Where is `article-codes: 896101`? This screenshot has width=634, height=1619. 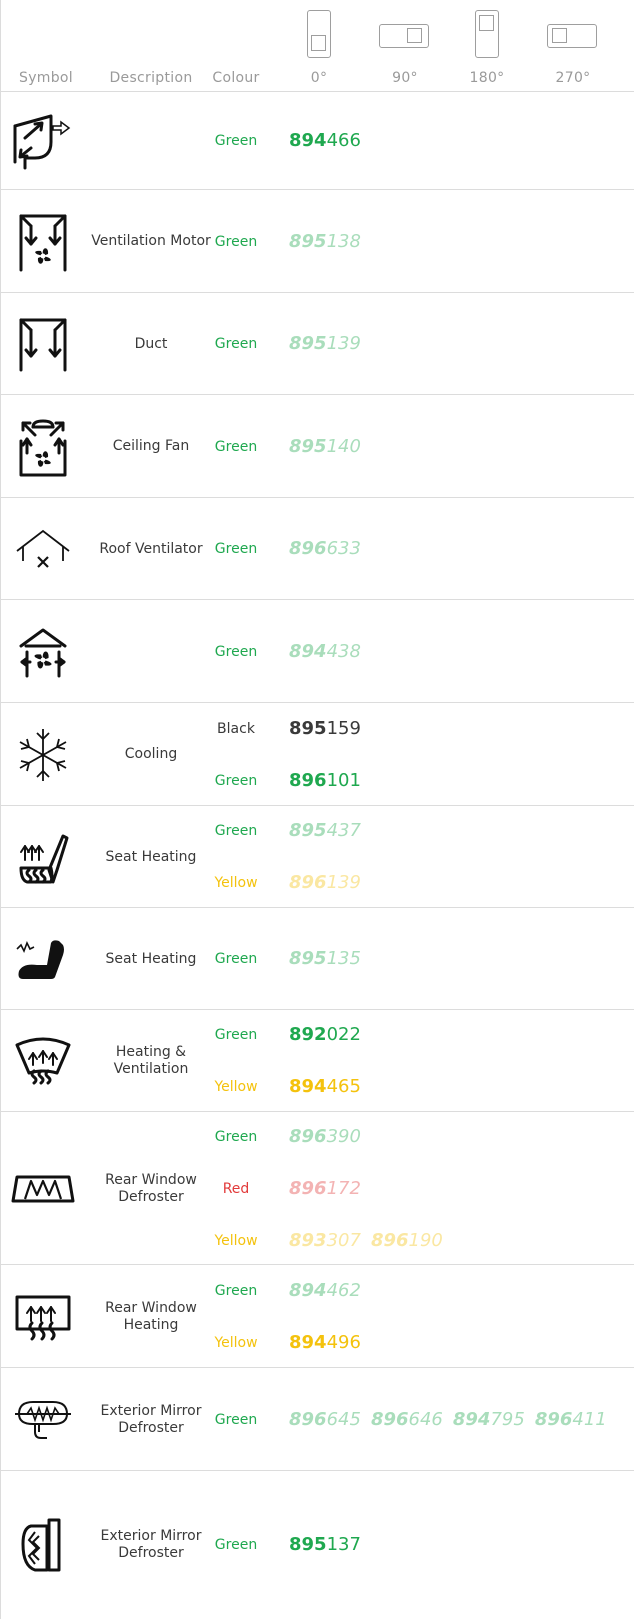
article-codes: 896101 is located at coordinates (330, 781).